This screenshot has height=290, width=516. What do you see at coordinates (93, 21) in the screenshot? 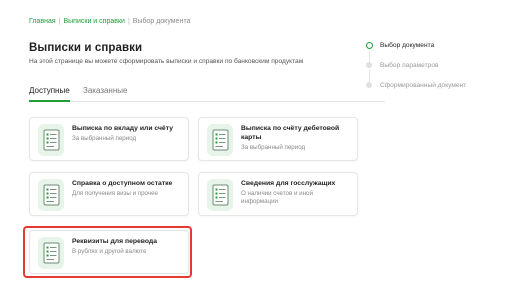
I see `breadcrumb-section-link: Выписки и справки` at bounding box center [93, 21].